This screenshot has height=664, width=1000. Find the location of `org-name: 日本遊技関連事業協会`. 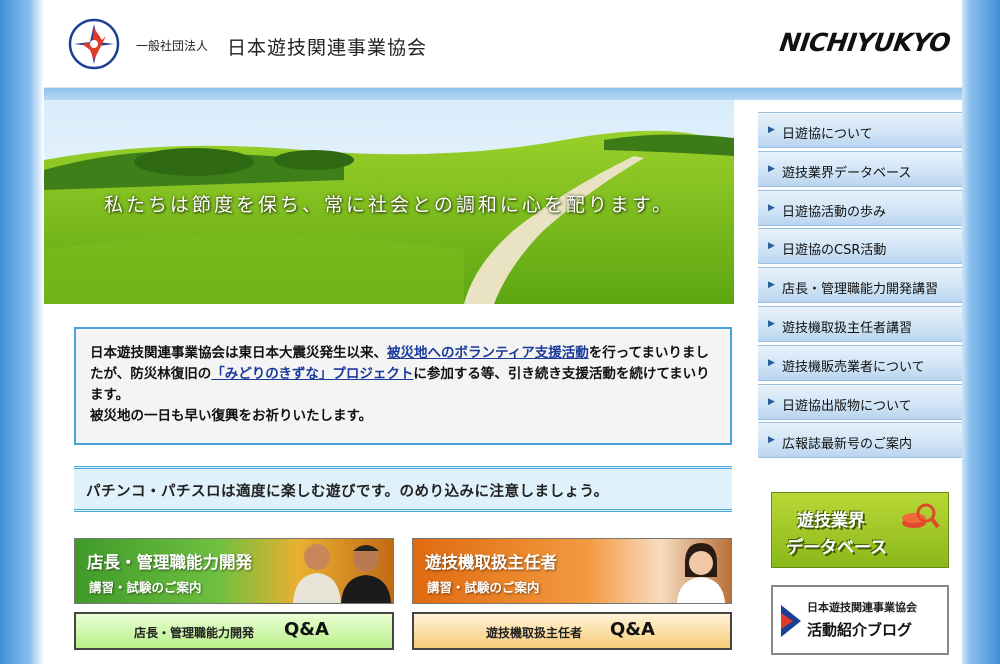

org-name: 日本遊技関連事業協会 is located at coordinates (327, 46).